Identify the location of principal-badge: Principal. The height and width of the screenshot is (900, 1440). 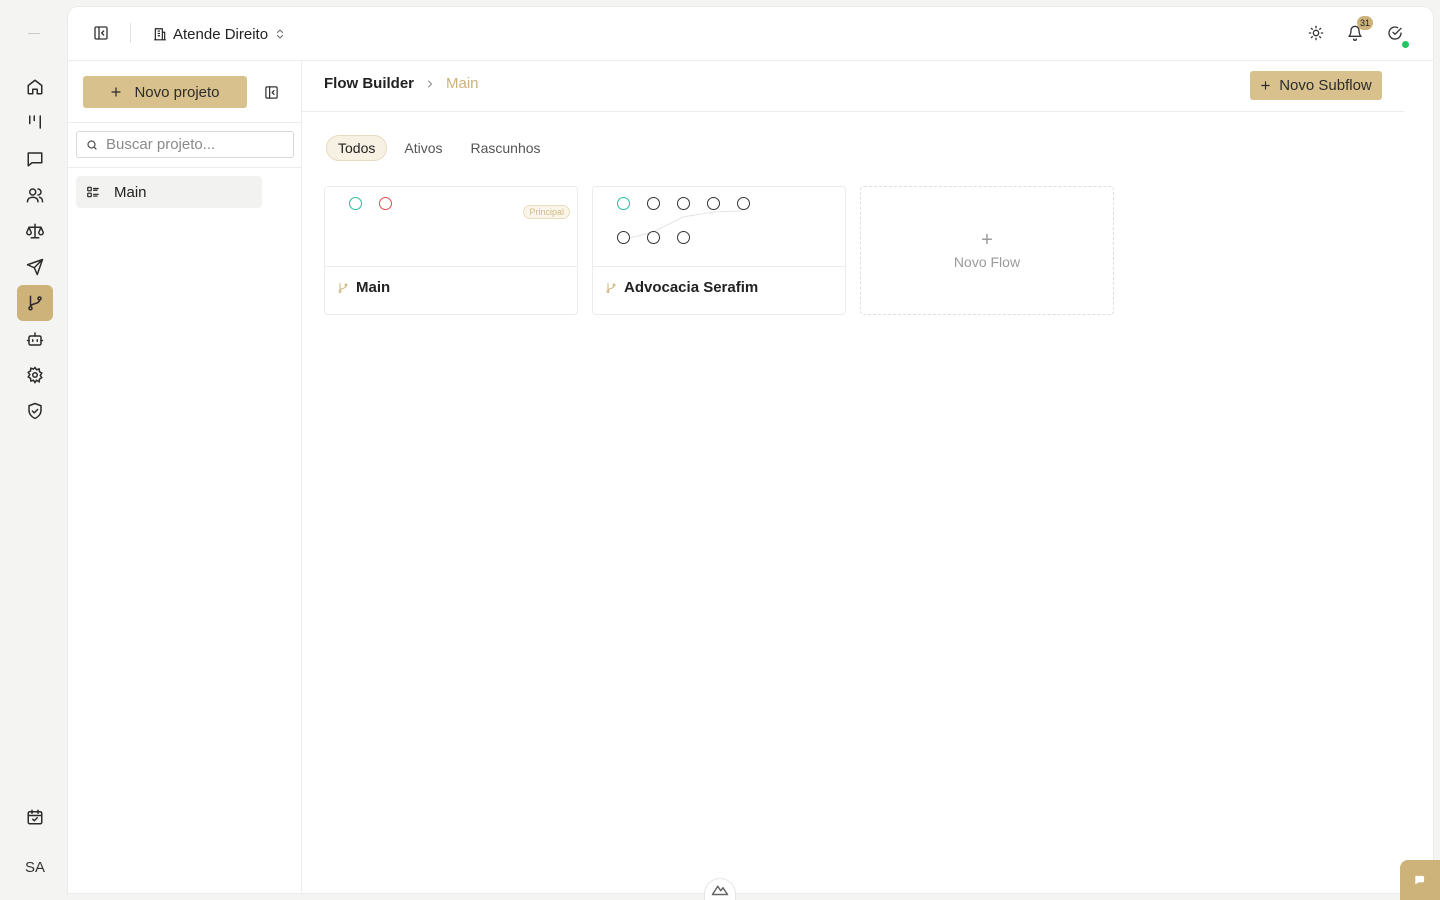
(546, 212).